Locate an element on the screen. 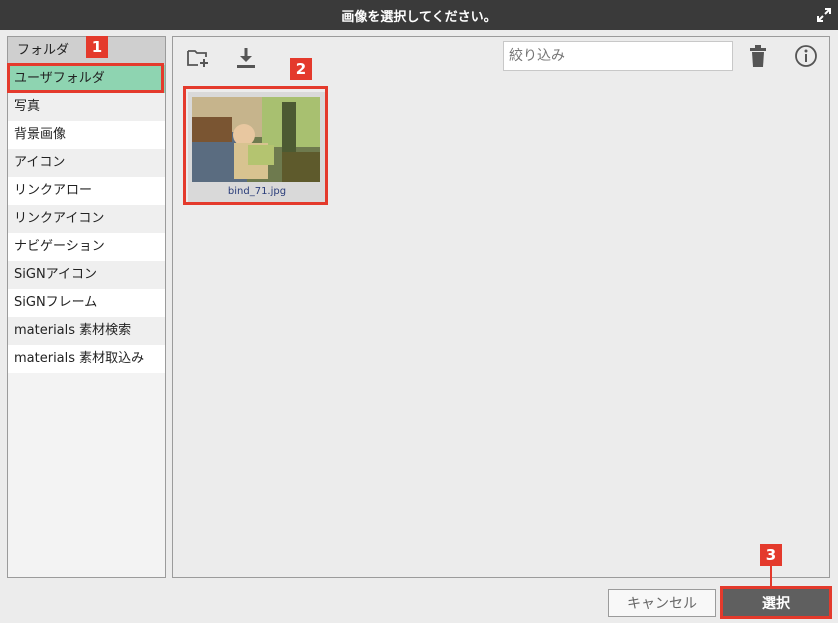 This screenshot has width=838, height=623. dialog-title: 画像を選択してください。 is located at coordinates (419, 17).